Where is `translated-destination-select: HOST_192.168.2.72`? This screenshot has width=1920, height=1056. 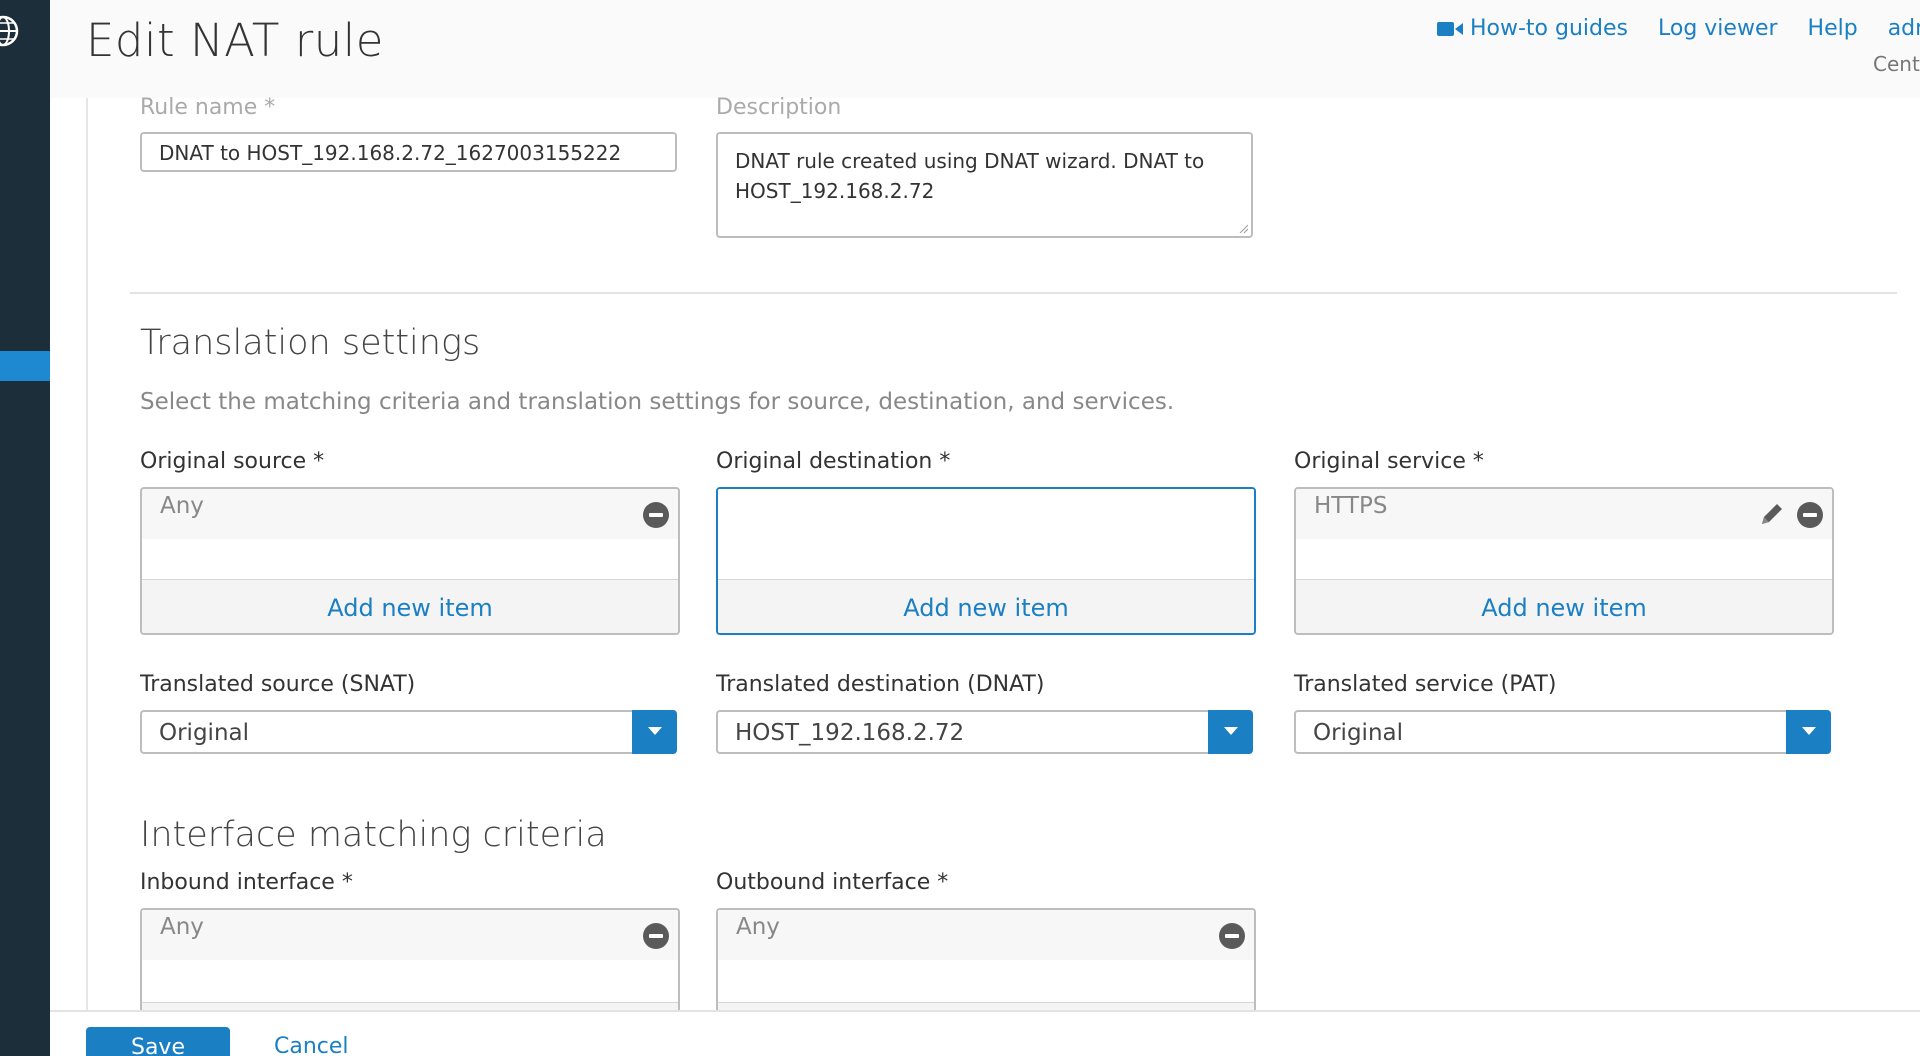 translated-destination-select: HOST_192.168.2.72 is located at coordinates (984, 732).